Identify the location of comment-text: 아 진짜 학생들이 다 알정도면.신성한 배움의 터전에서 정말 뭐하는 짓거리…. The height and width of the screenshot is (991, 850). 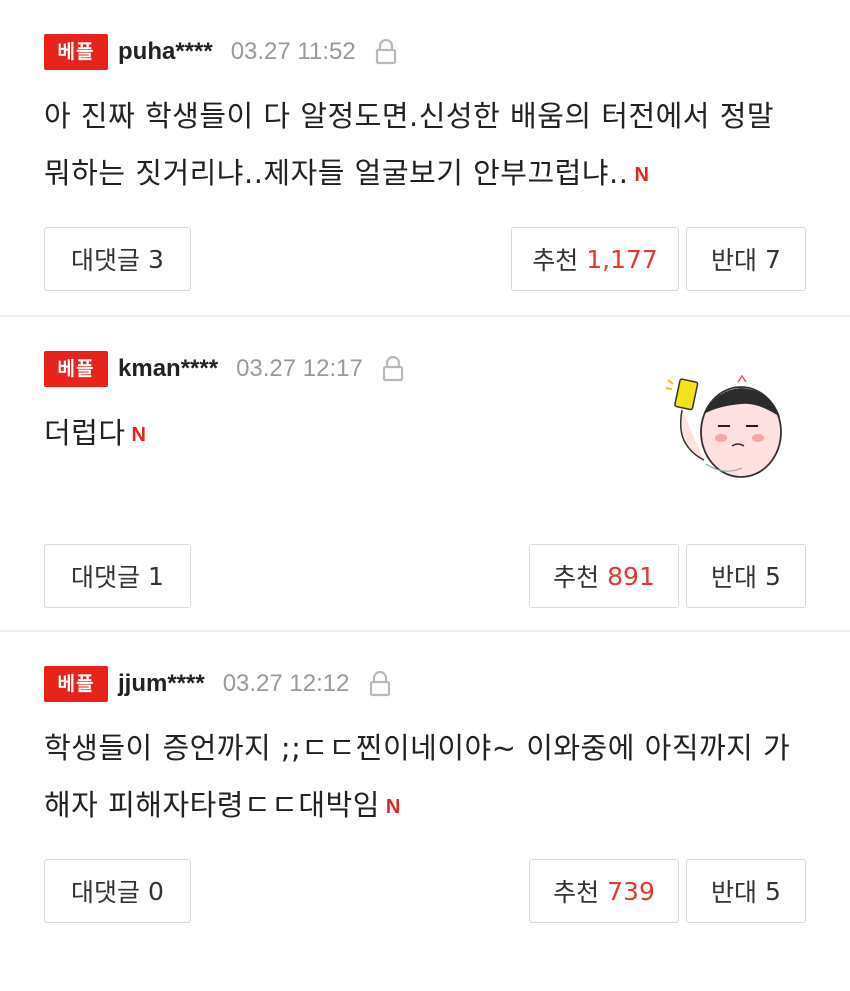
(425, 146).